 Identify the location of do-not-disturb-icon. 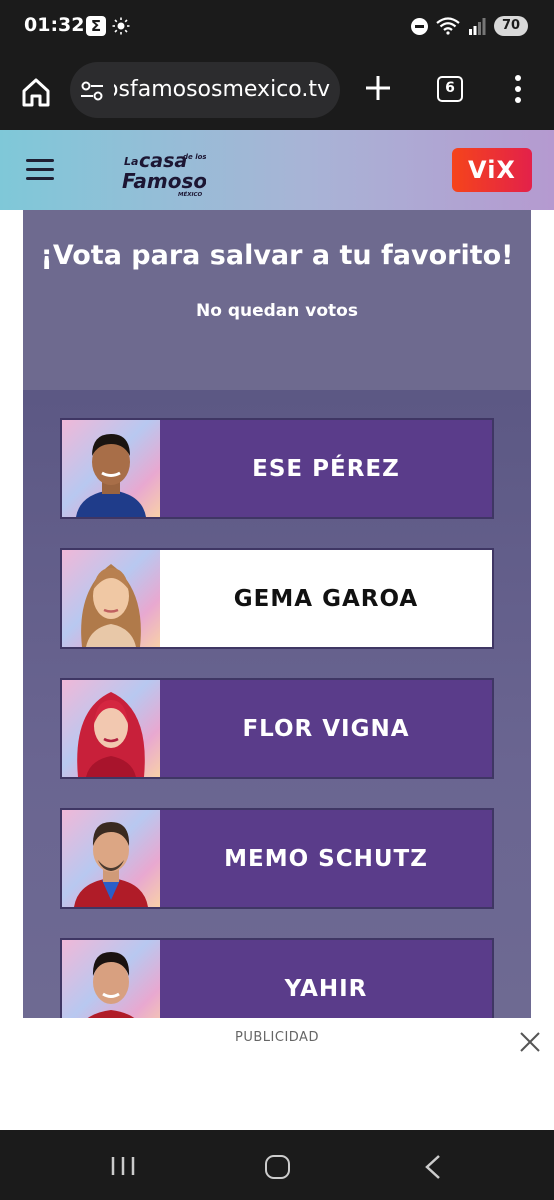
(419, 26).